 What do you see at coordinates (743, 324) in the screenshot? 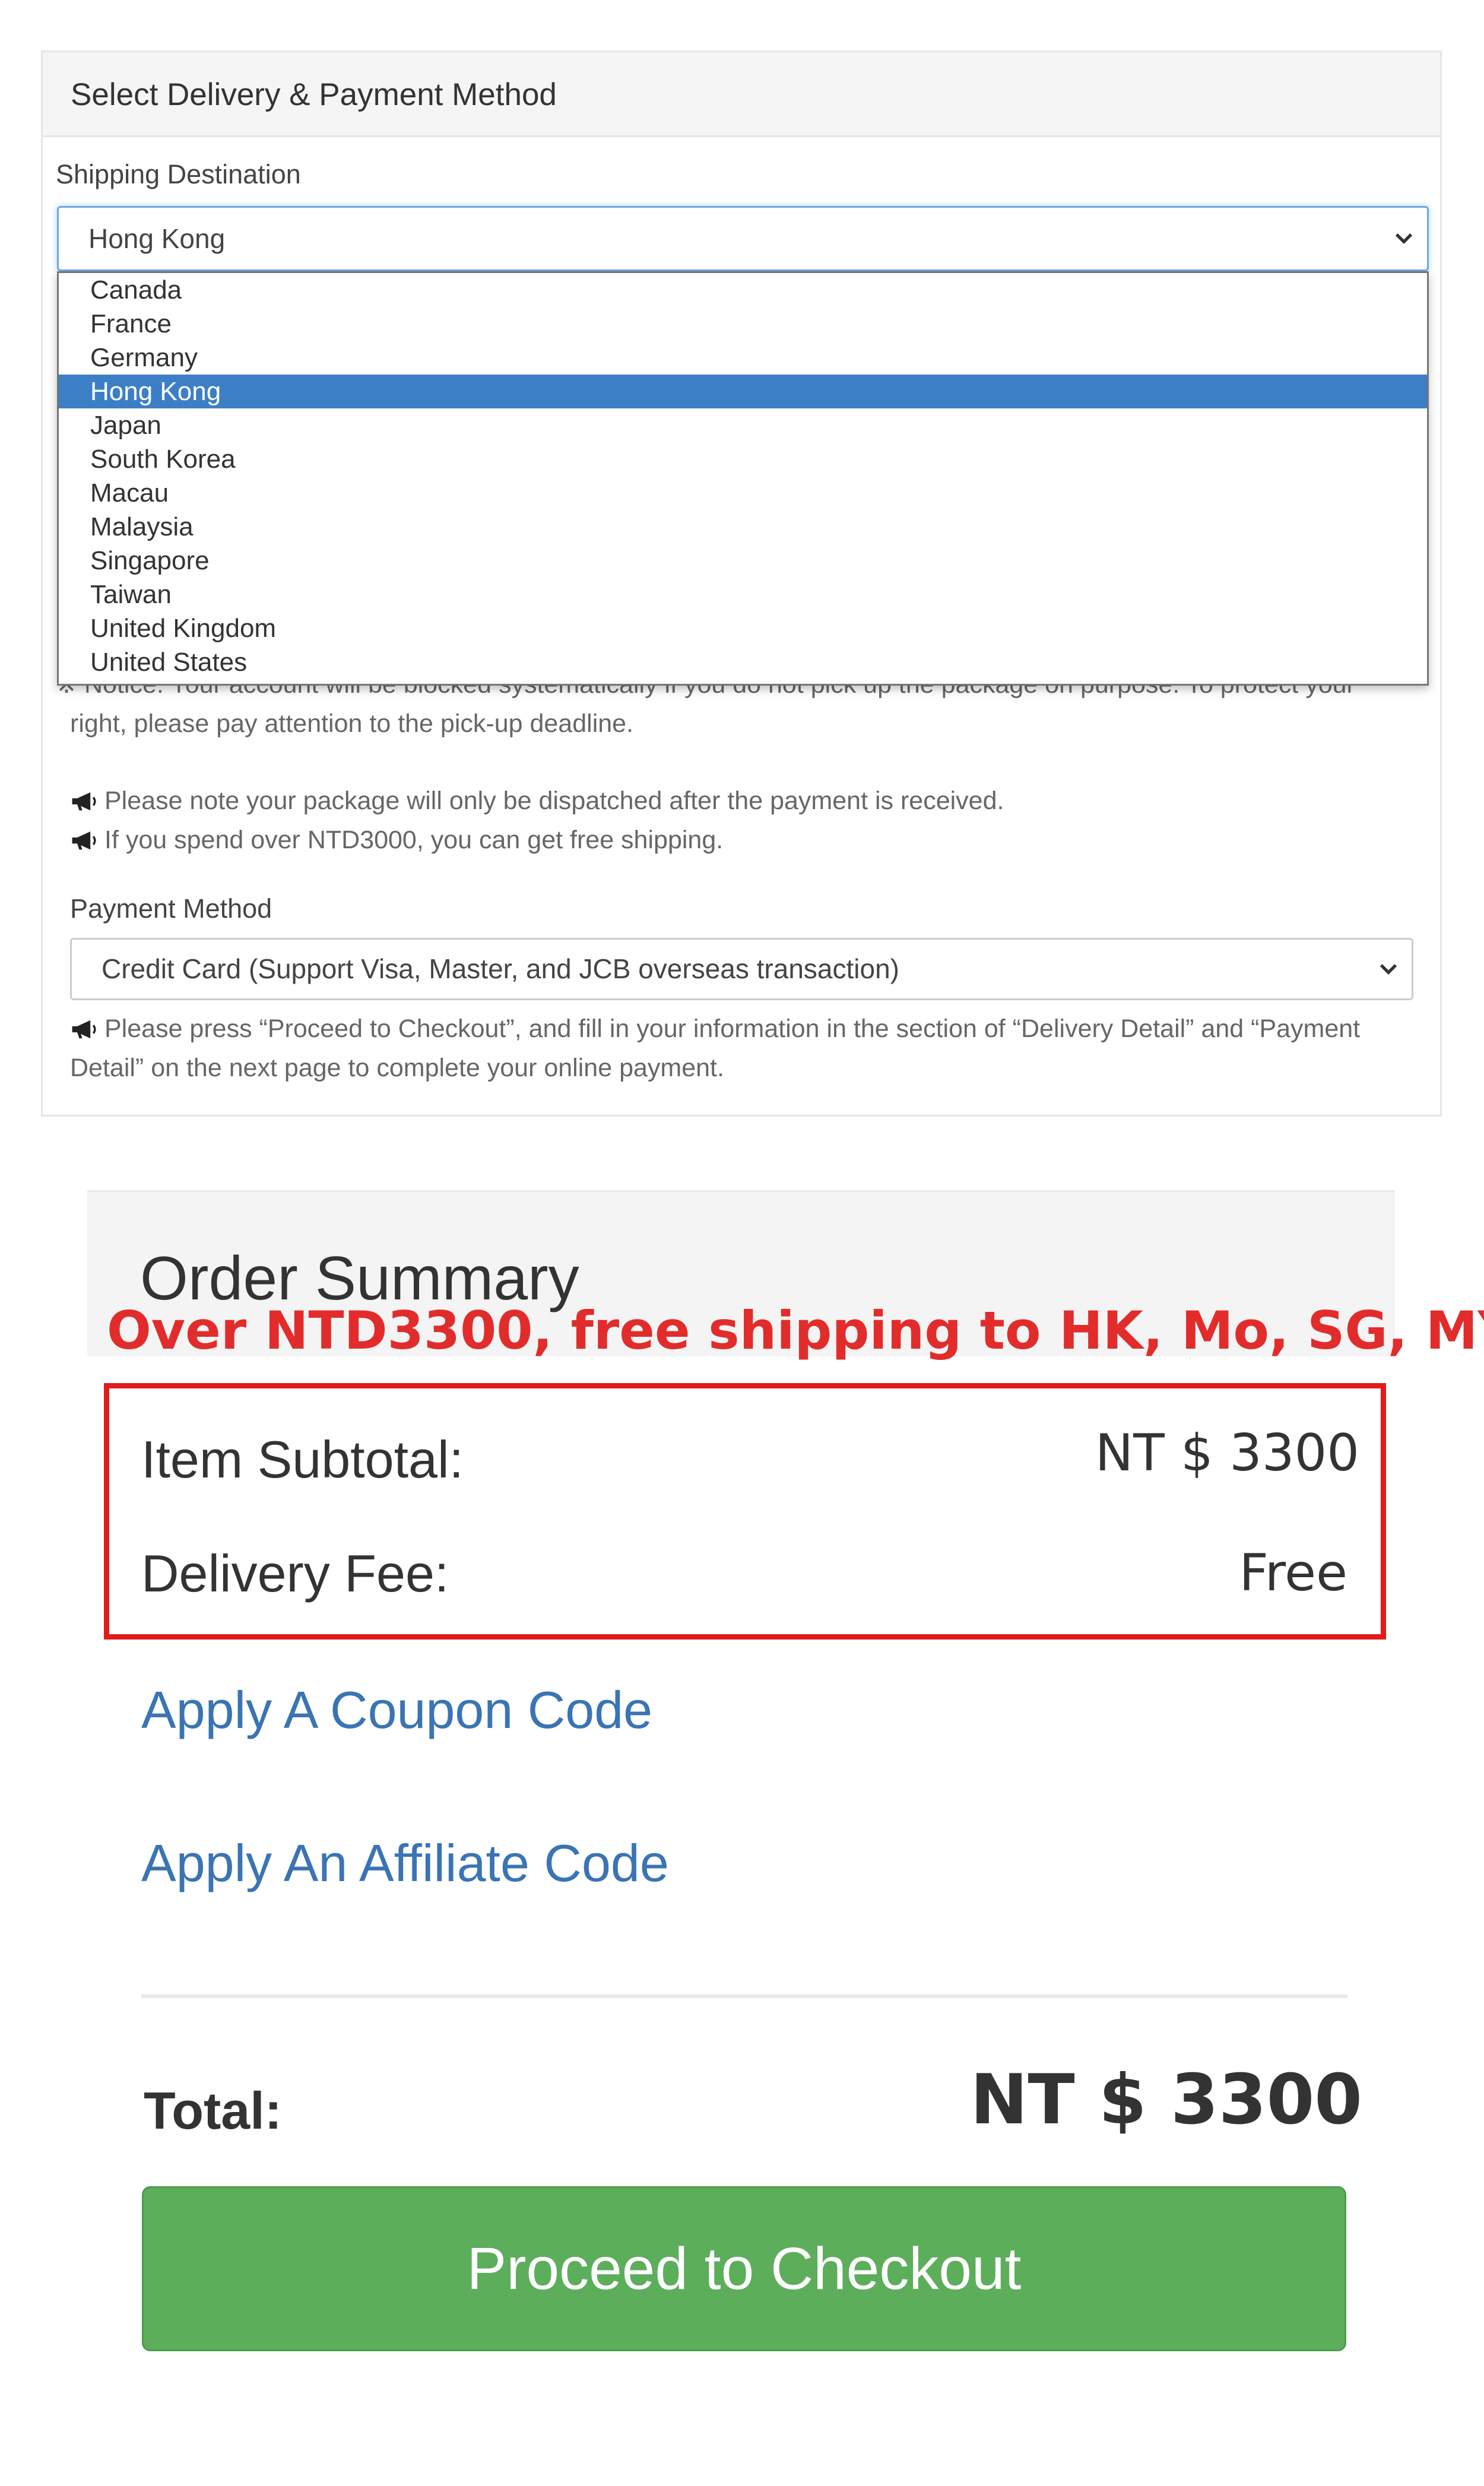
I see `option-france: France` at bounding box center [743, 324].